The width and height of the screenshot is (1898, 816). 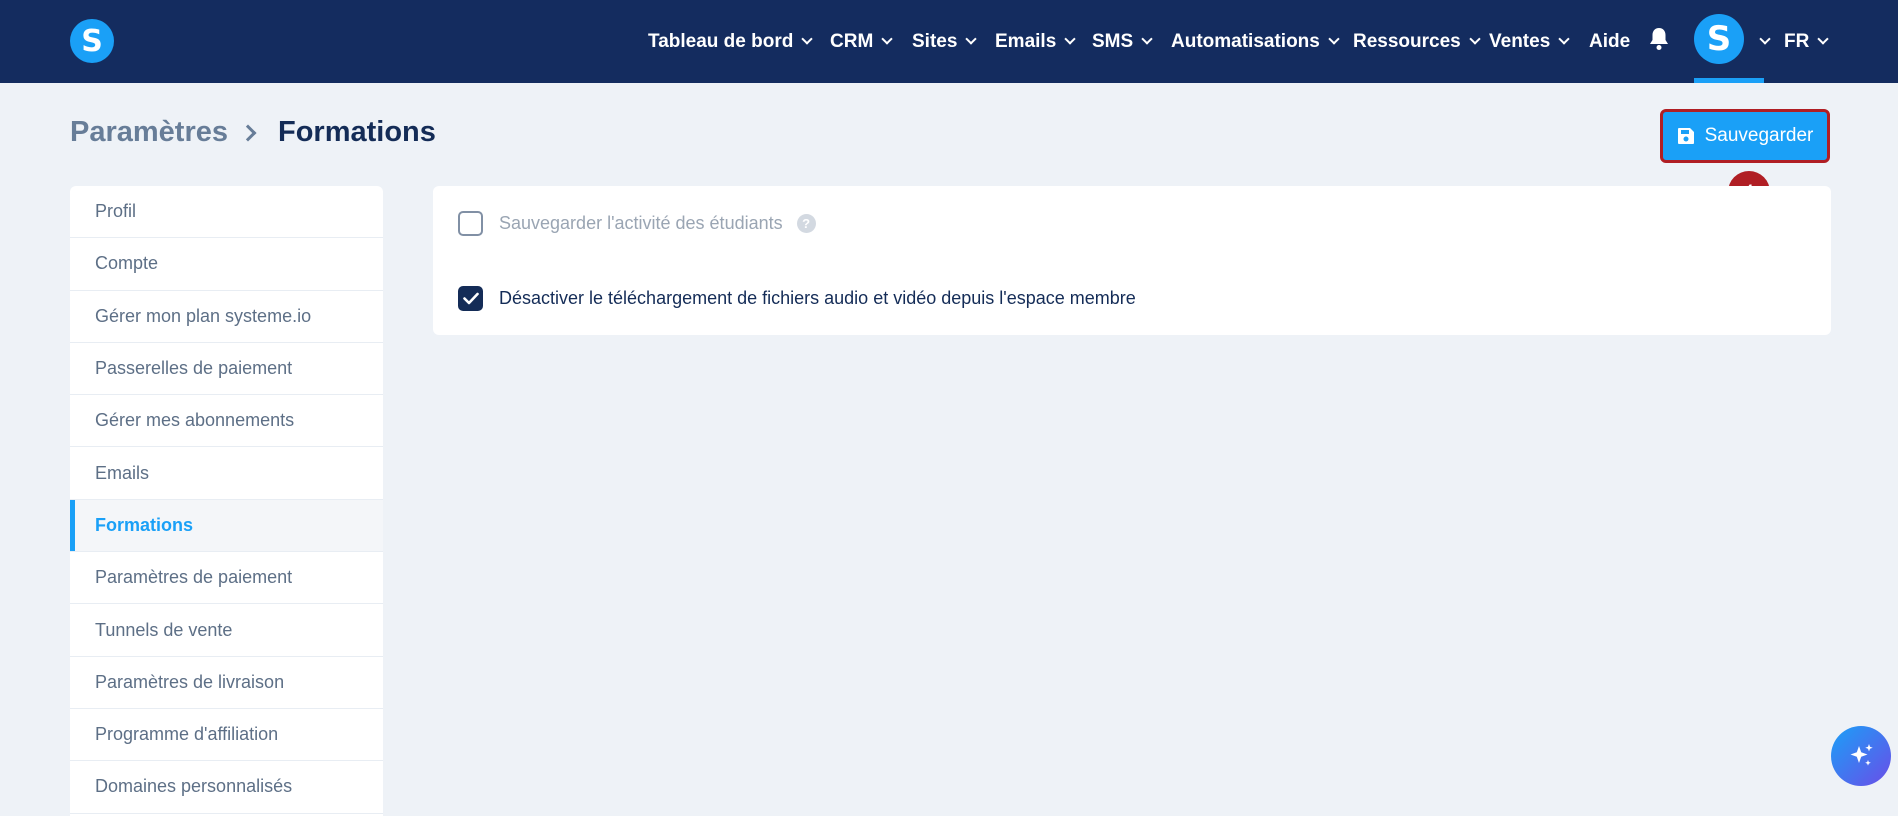 I want to click on sidebar-item-abonnements: Gérer mes abonnements, so click(x=226, y=421).